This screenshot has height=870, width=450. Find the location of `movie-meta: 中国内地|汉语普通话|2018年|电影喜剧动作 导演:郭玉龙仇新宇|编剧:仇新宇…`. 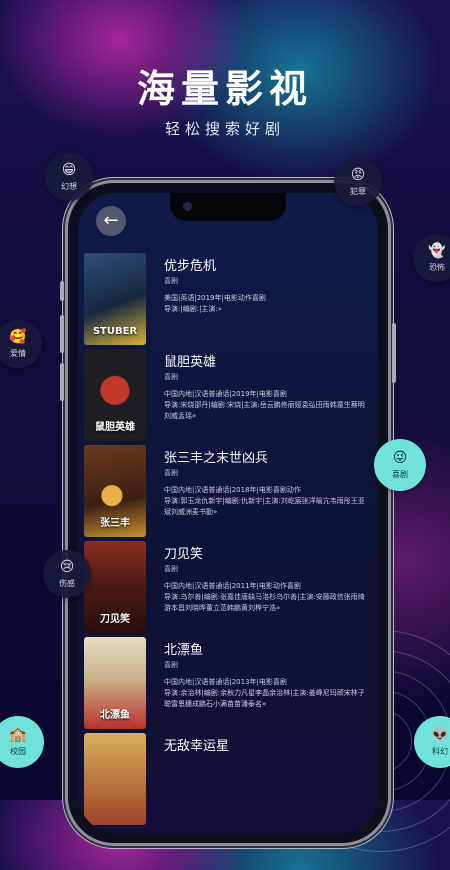

movie-meta: 中国内地|汉语普通话|2018年|电影喜剧动作 导演:郭玉龙仇新宇|编剧:仇新宇… is located at coordinates (267, 501).